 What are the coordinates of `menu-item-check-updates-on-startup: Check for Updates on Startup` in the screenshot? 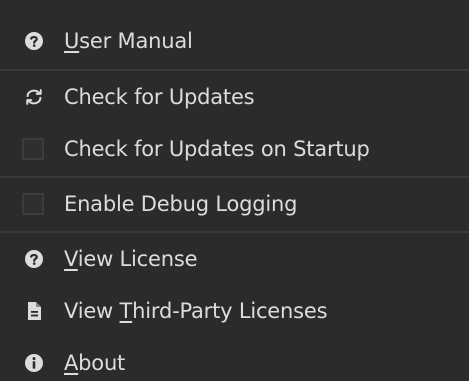 It's located at (234, 149).